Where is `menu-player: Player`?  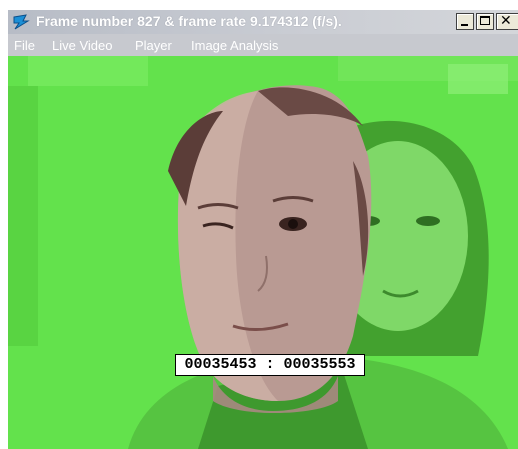 menu-player: Player is located at coordinates (153, 45).